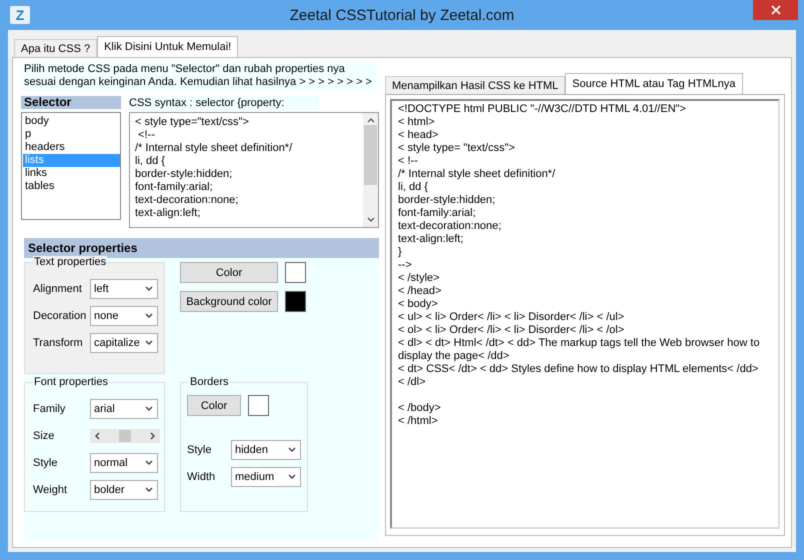 Image resolution: width=804 pixels, height=560 pixels. I want to click on code-line: -->, so click(405, 265).